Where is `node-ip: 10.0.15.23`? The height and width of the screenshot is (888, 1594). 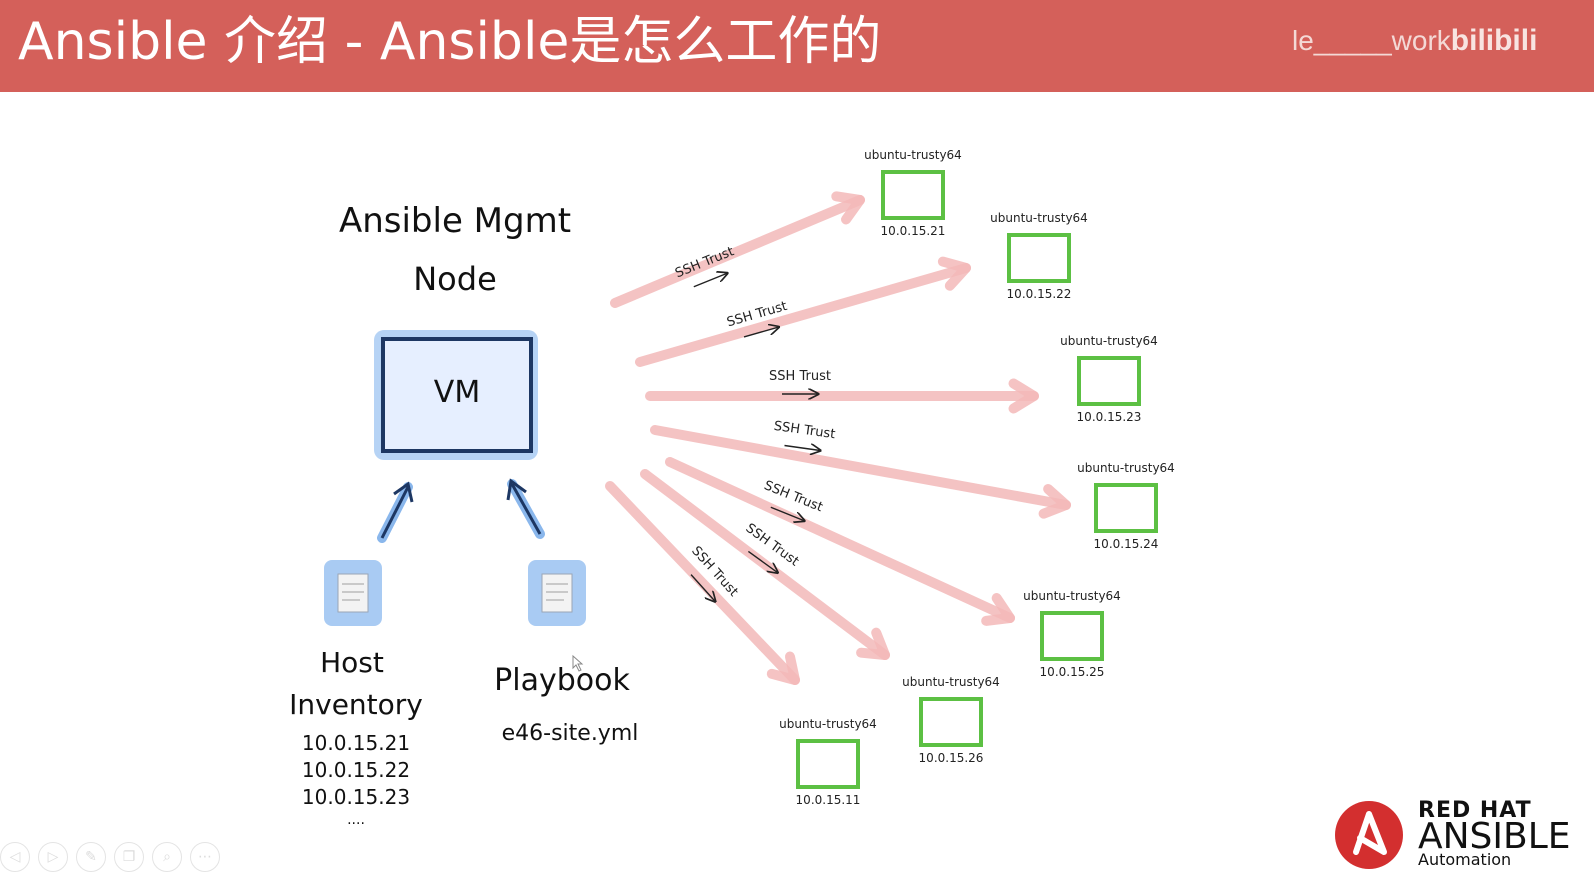 node-ip: 10.0.15.23 is located at coordinates (1109, 417).